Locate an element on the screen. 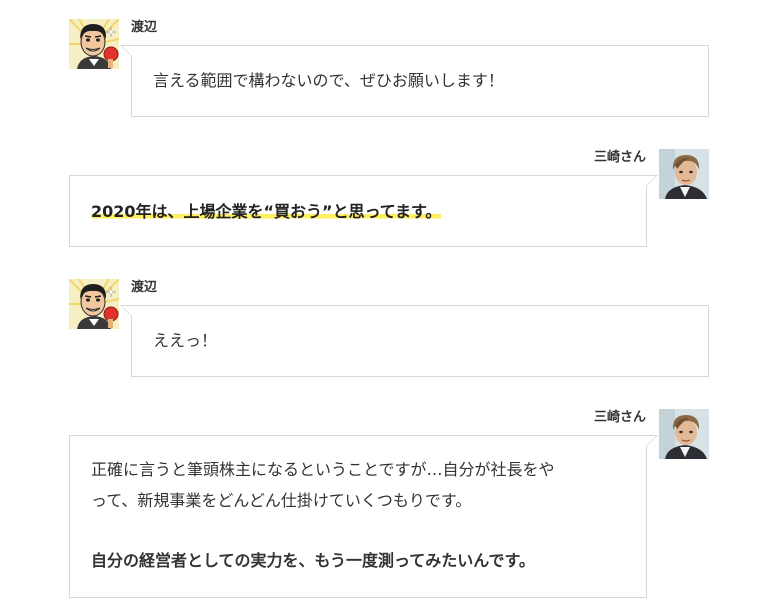 The width and height of the screenshot is (772, 604). message-bubble: 2020年は、上場企業を“買おう”と思ってます。 is located at coordinates (363, 211).